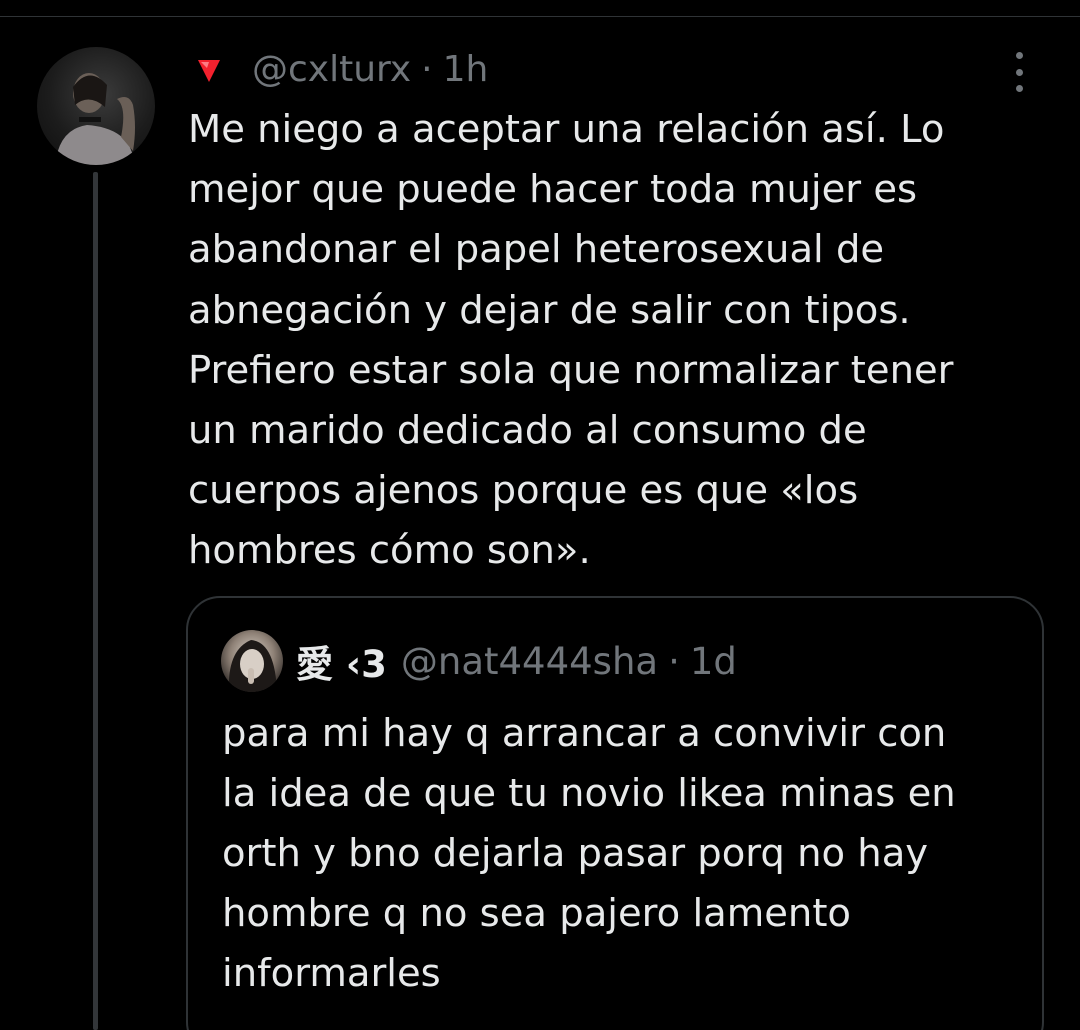 This screenshot has width=1080, height=1030. I want to click on top-divider, so click(540, 16).